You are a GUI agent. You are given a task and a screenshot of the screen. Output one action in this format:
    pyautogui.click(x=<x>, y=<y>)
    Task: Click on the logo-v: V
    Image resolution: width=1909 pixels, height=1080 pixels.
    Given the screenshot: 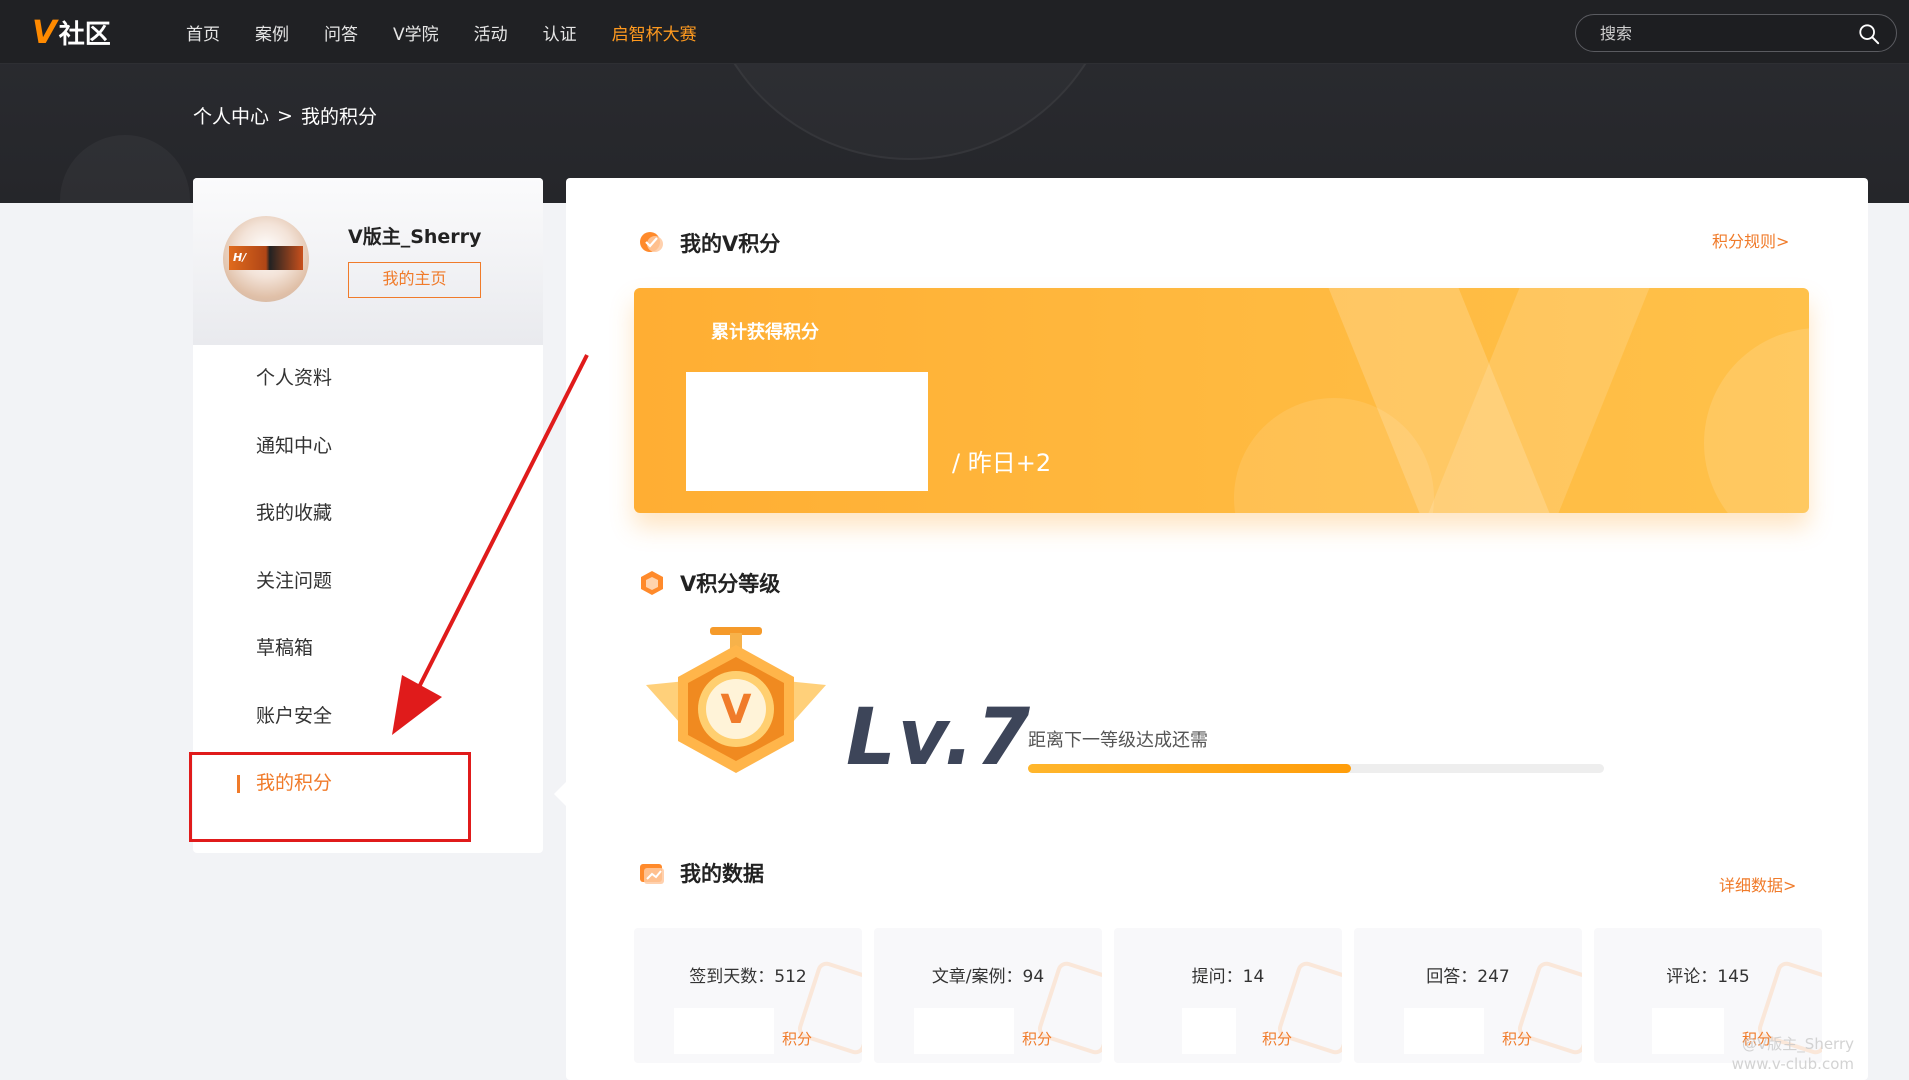 What is the action you would take?
    pyautogui.click(x=44, y=32)
    